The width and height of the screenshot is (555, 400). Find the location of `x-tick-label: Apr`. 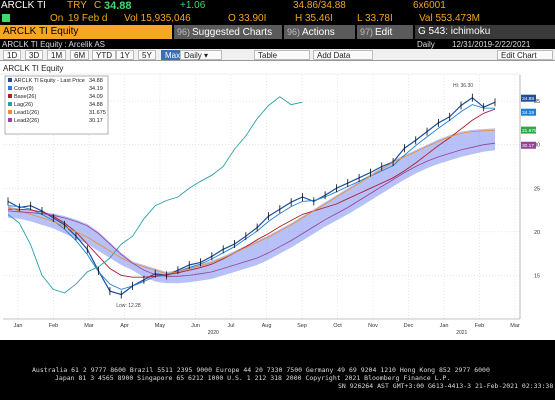

x-tick-label: Apr is located at coordinates (124, 326).